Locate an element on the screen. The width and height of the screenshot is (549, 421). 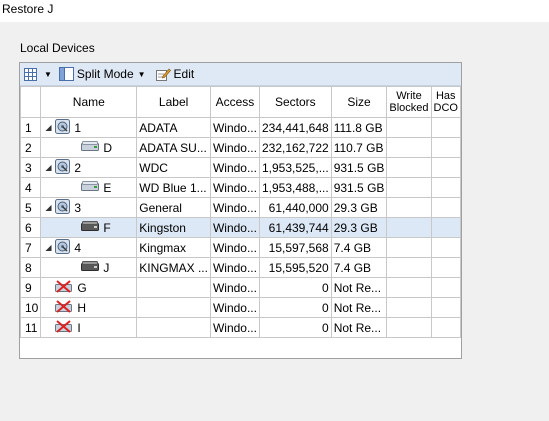
label-cell: ADATA is located at coordinates (173, 127).